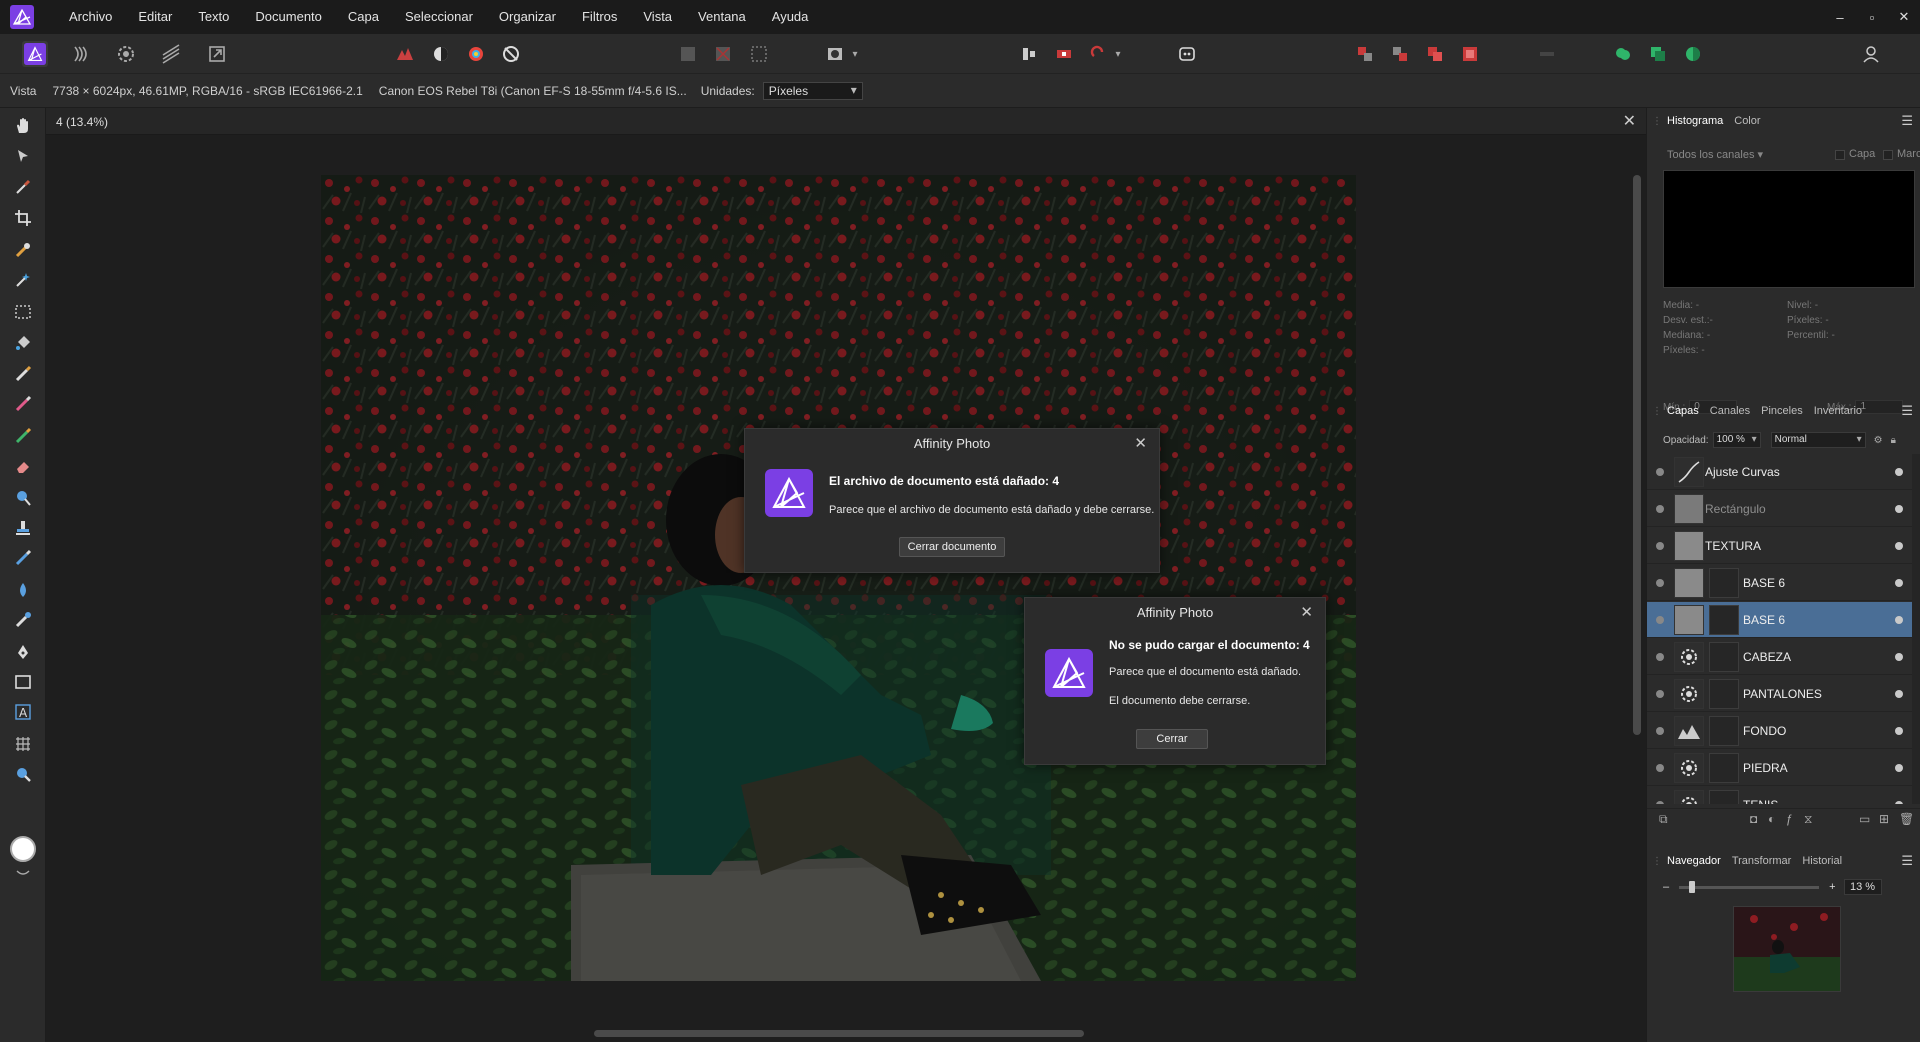 The width and height of the screenshot is (1920, 1042). Describe the element at coordinates (1547, 54) in the screenshot. I see `insert-target-icon` at that location.